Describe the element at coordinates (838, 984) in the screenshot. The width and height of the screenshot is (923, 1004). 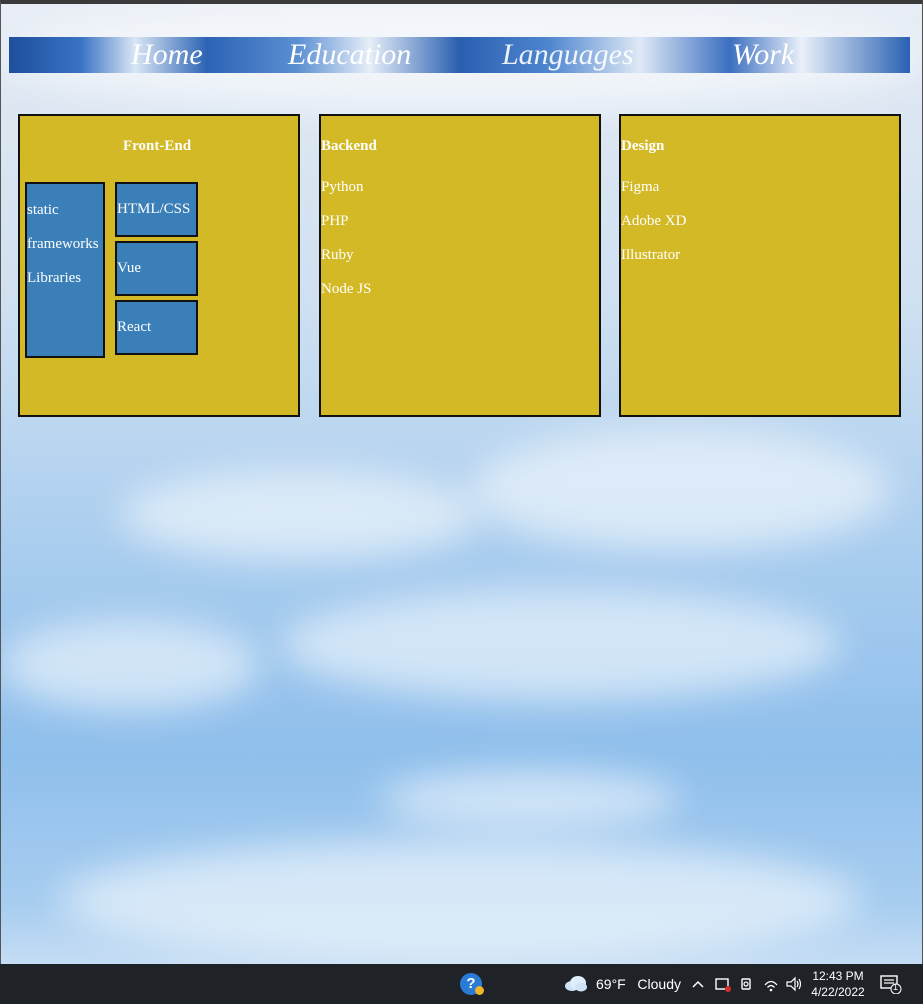
I see `clock: 12:43 PM 4/22/2022` at that location.